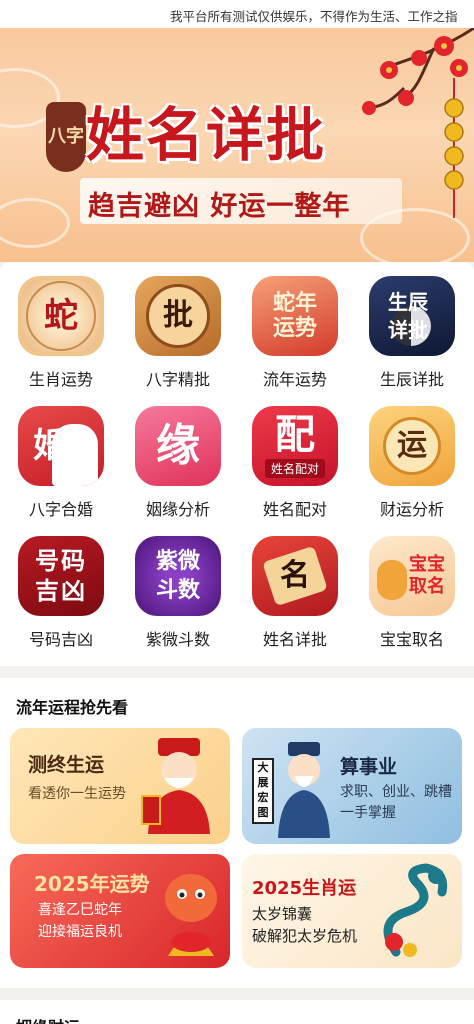  Describe the element at coordinates (175, 786) in the screenshot. I see `god-of-wealth-icon` at that location.